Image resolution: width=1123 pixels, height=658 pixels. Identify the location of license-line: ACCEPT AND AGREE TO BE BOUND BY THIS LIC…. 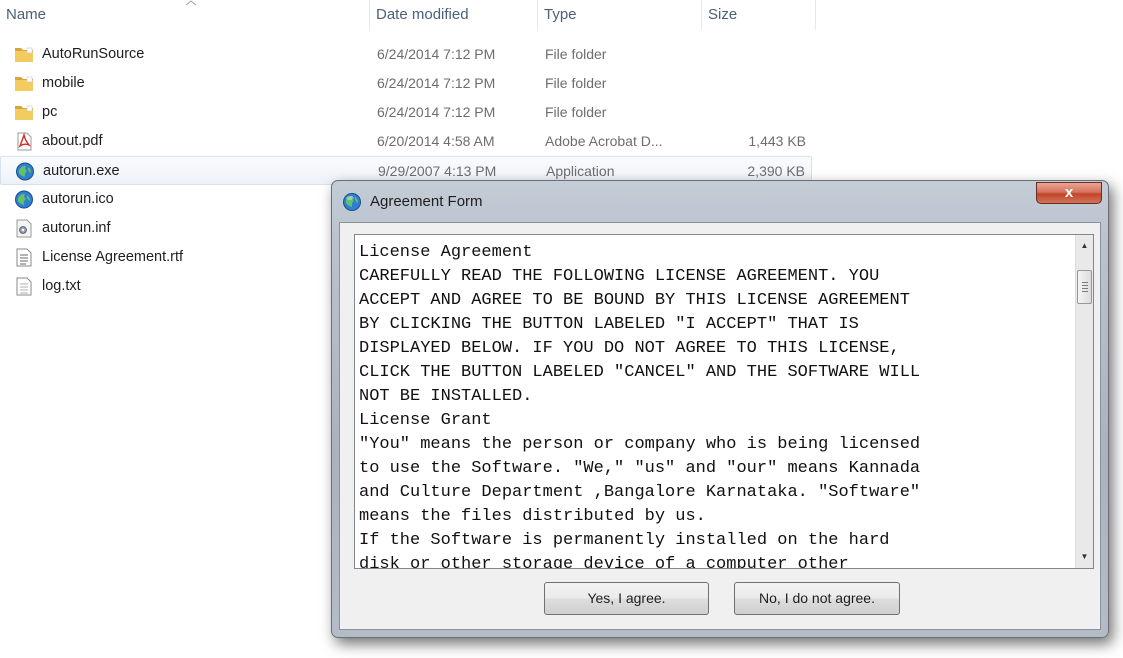
(634, 300).